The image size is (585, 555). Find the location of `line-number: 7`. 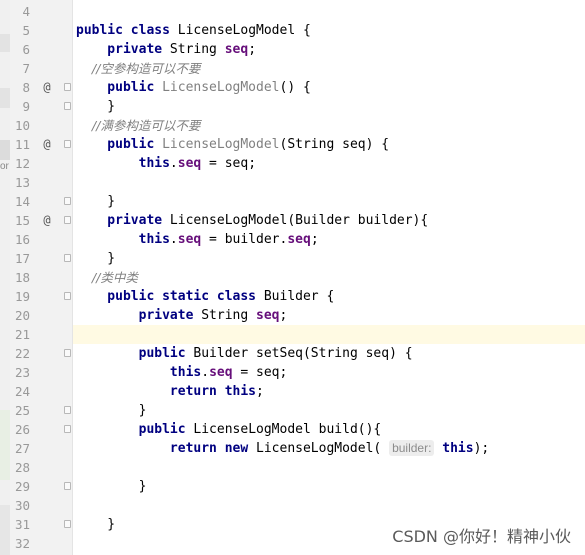

line-number: 7 is located at coordinates (26, 68).